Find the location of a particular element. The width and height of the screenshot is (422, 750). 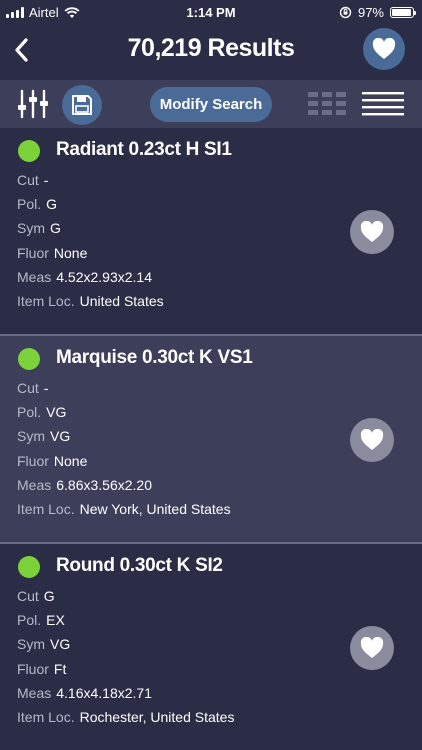

modify-search-button: Modify Search is located at coordinates (211, 104).